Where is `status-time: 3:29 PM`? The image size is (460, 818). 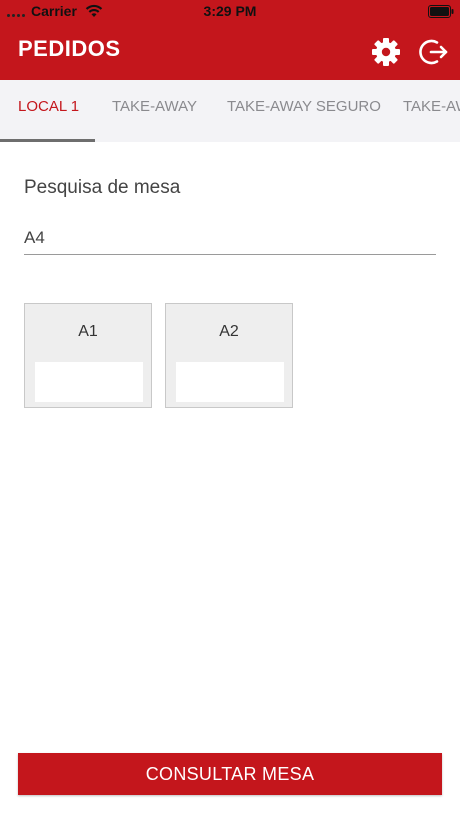
status-time: 3:29 PM is located at coordinates (230, 11).